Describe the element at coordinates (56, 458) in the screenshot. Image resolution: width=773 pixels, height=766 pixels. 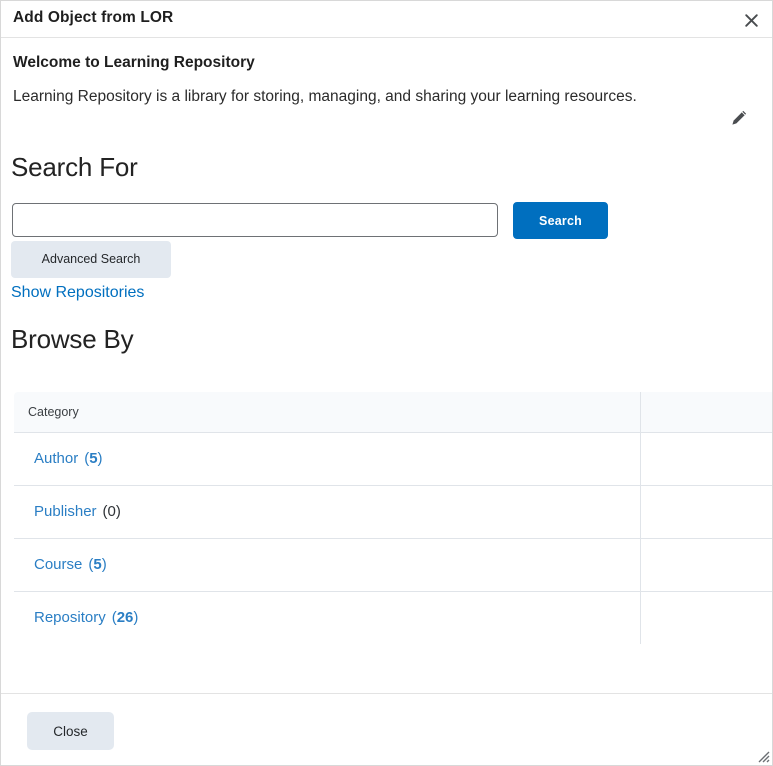
I see `category-link-author: Author` at that location.